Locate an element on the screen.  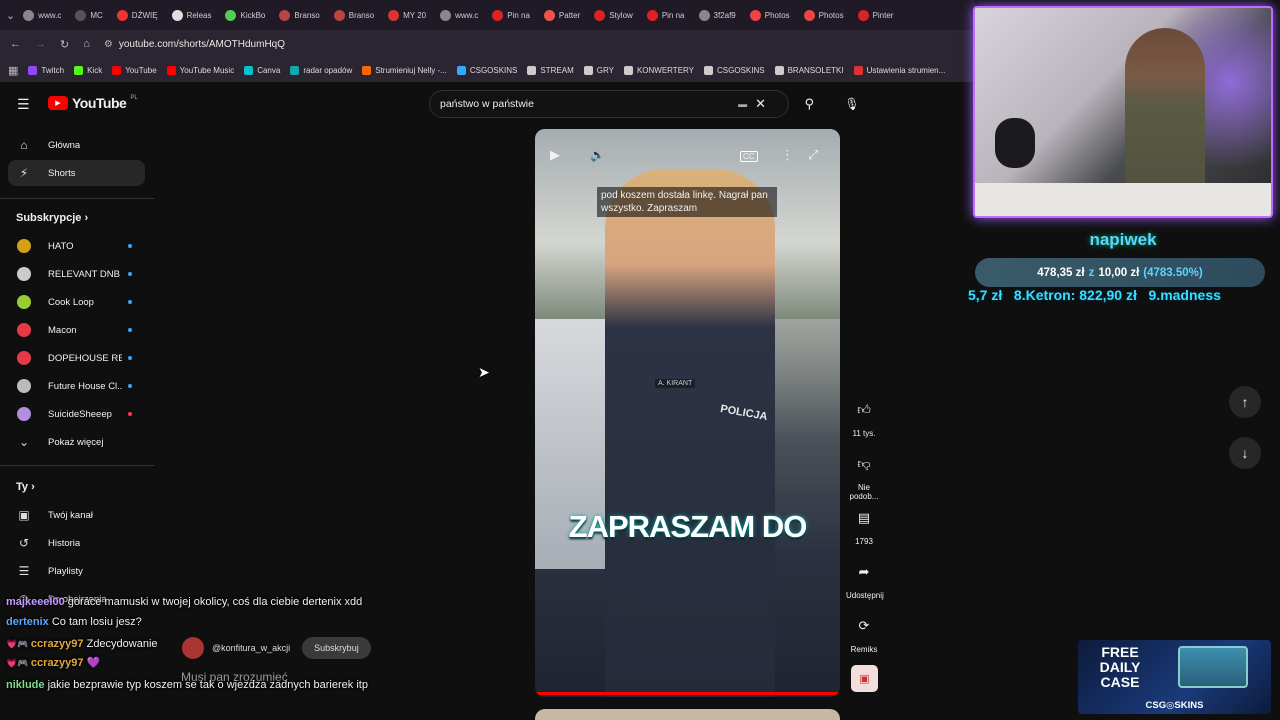
browser-tab: MC is located at coordinates (88, 15).